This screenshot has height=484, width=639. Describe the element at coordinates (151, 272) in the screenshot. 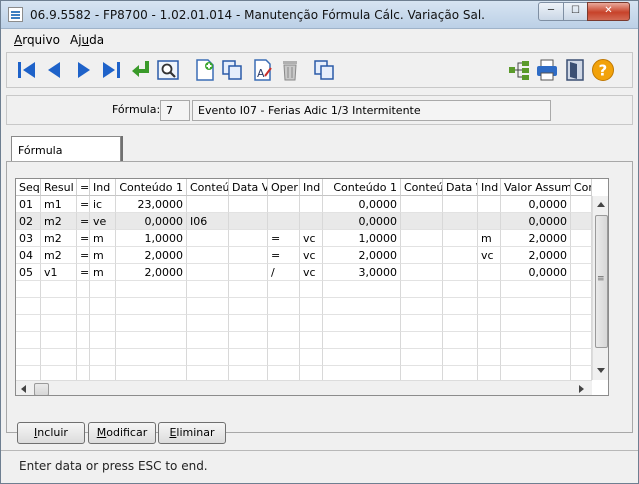

I see `table-cell: 2,0000` at that location.